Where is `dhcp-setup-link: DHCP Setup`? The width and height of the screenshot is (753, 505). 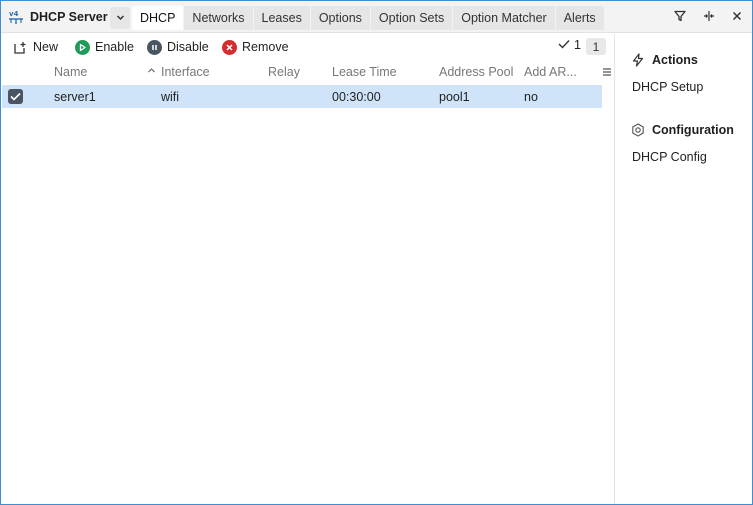
dhcp-setup-link: DHCP Setup is located at coordinates (667, 87).